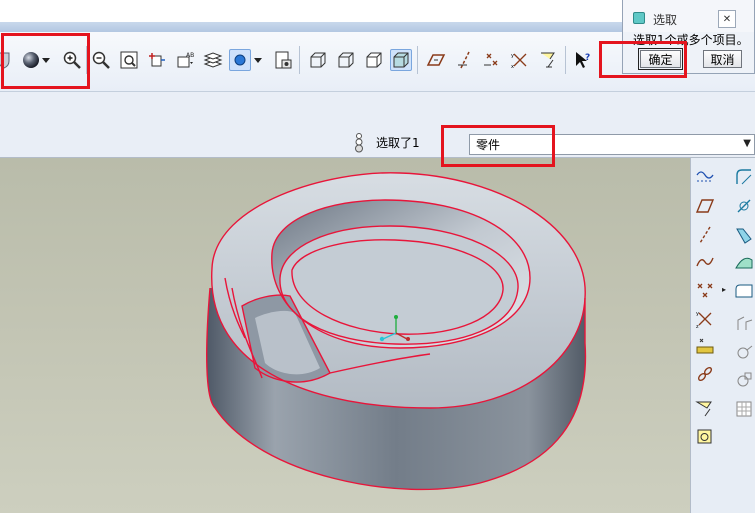  I want to click on shell-icon, so click(744, 324).